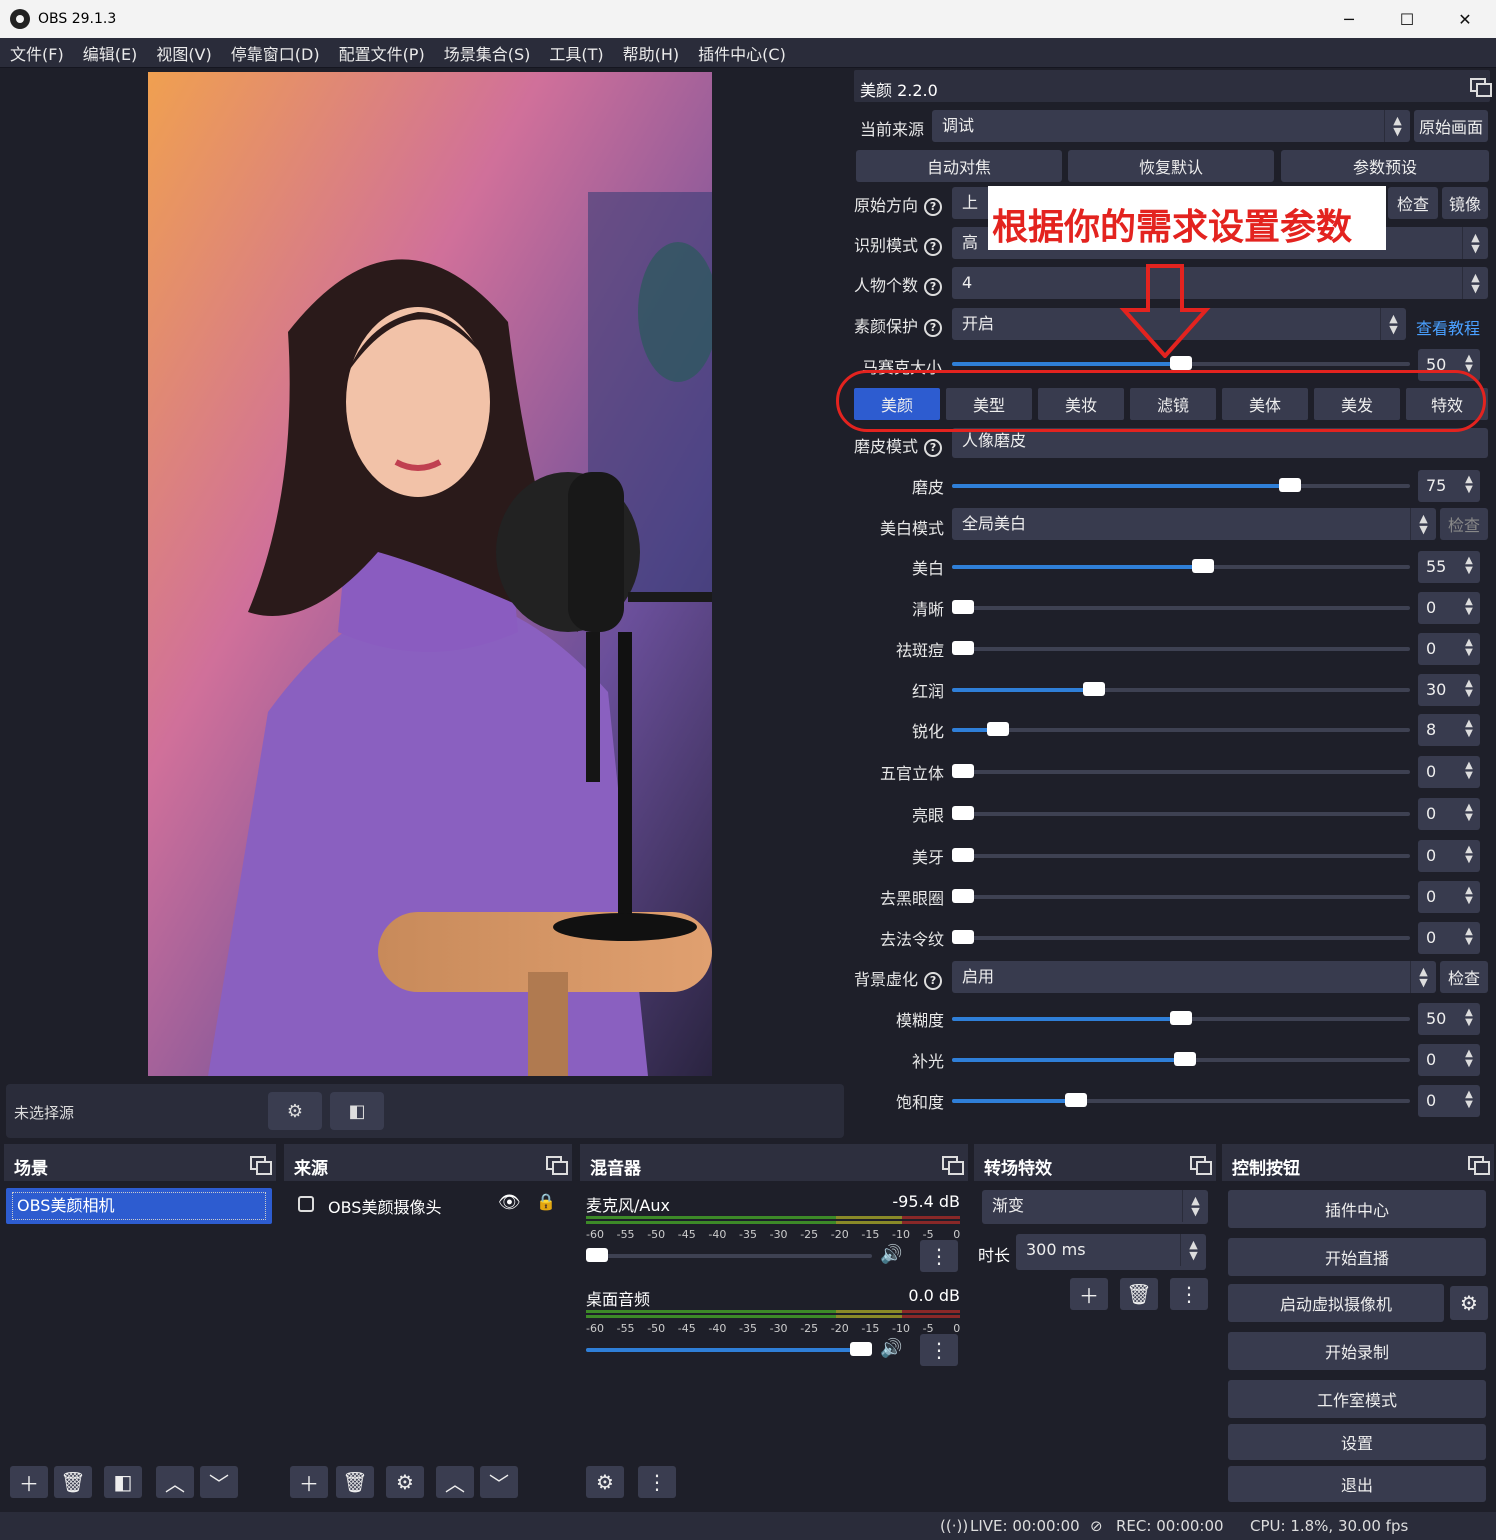  I want to click on settings-button: 设置, so click(1357, 1442).